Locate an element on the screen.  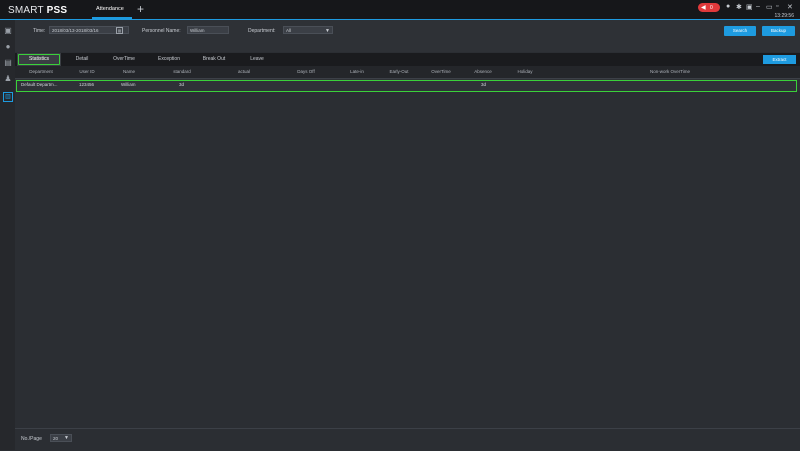
col-actual: actual is located at coordinates (244, 72).